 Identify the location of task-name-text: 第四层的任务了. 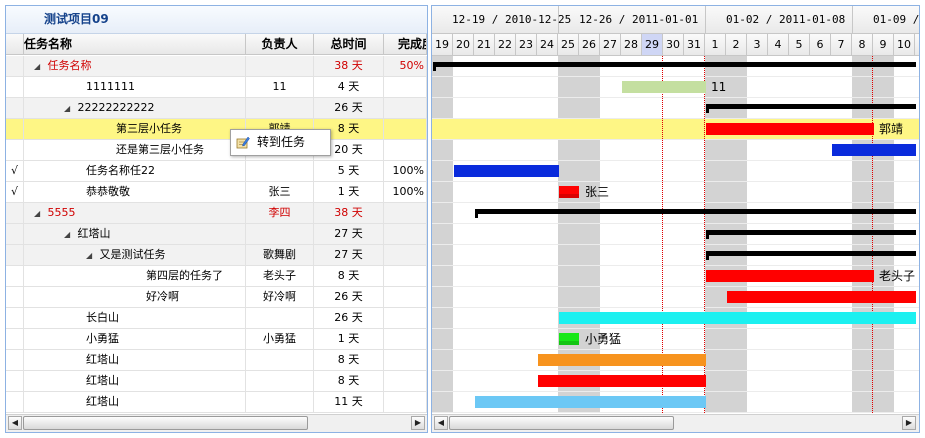
(184, 275).